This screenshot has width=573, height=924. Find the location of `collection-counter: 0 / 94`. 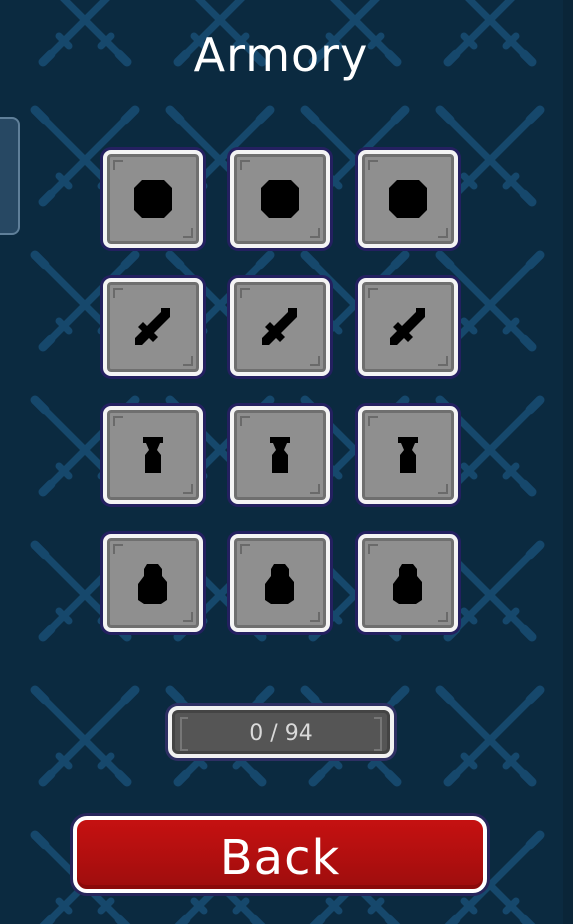

collection-counter: 0 / 94 is located at coordinates (281, 732).